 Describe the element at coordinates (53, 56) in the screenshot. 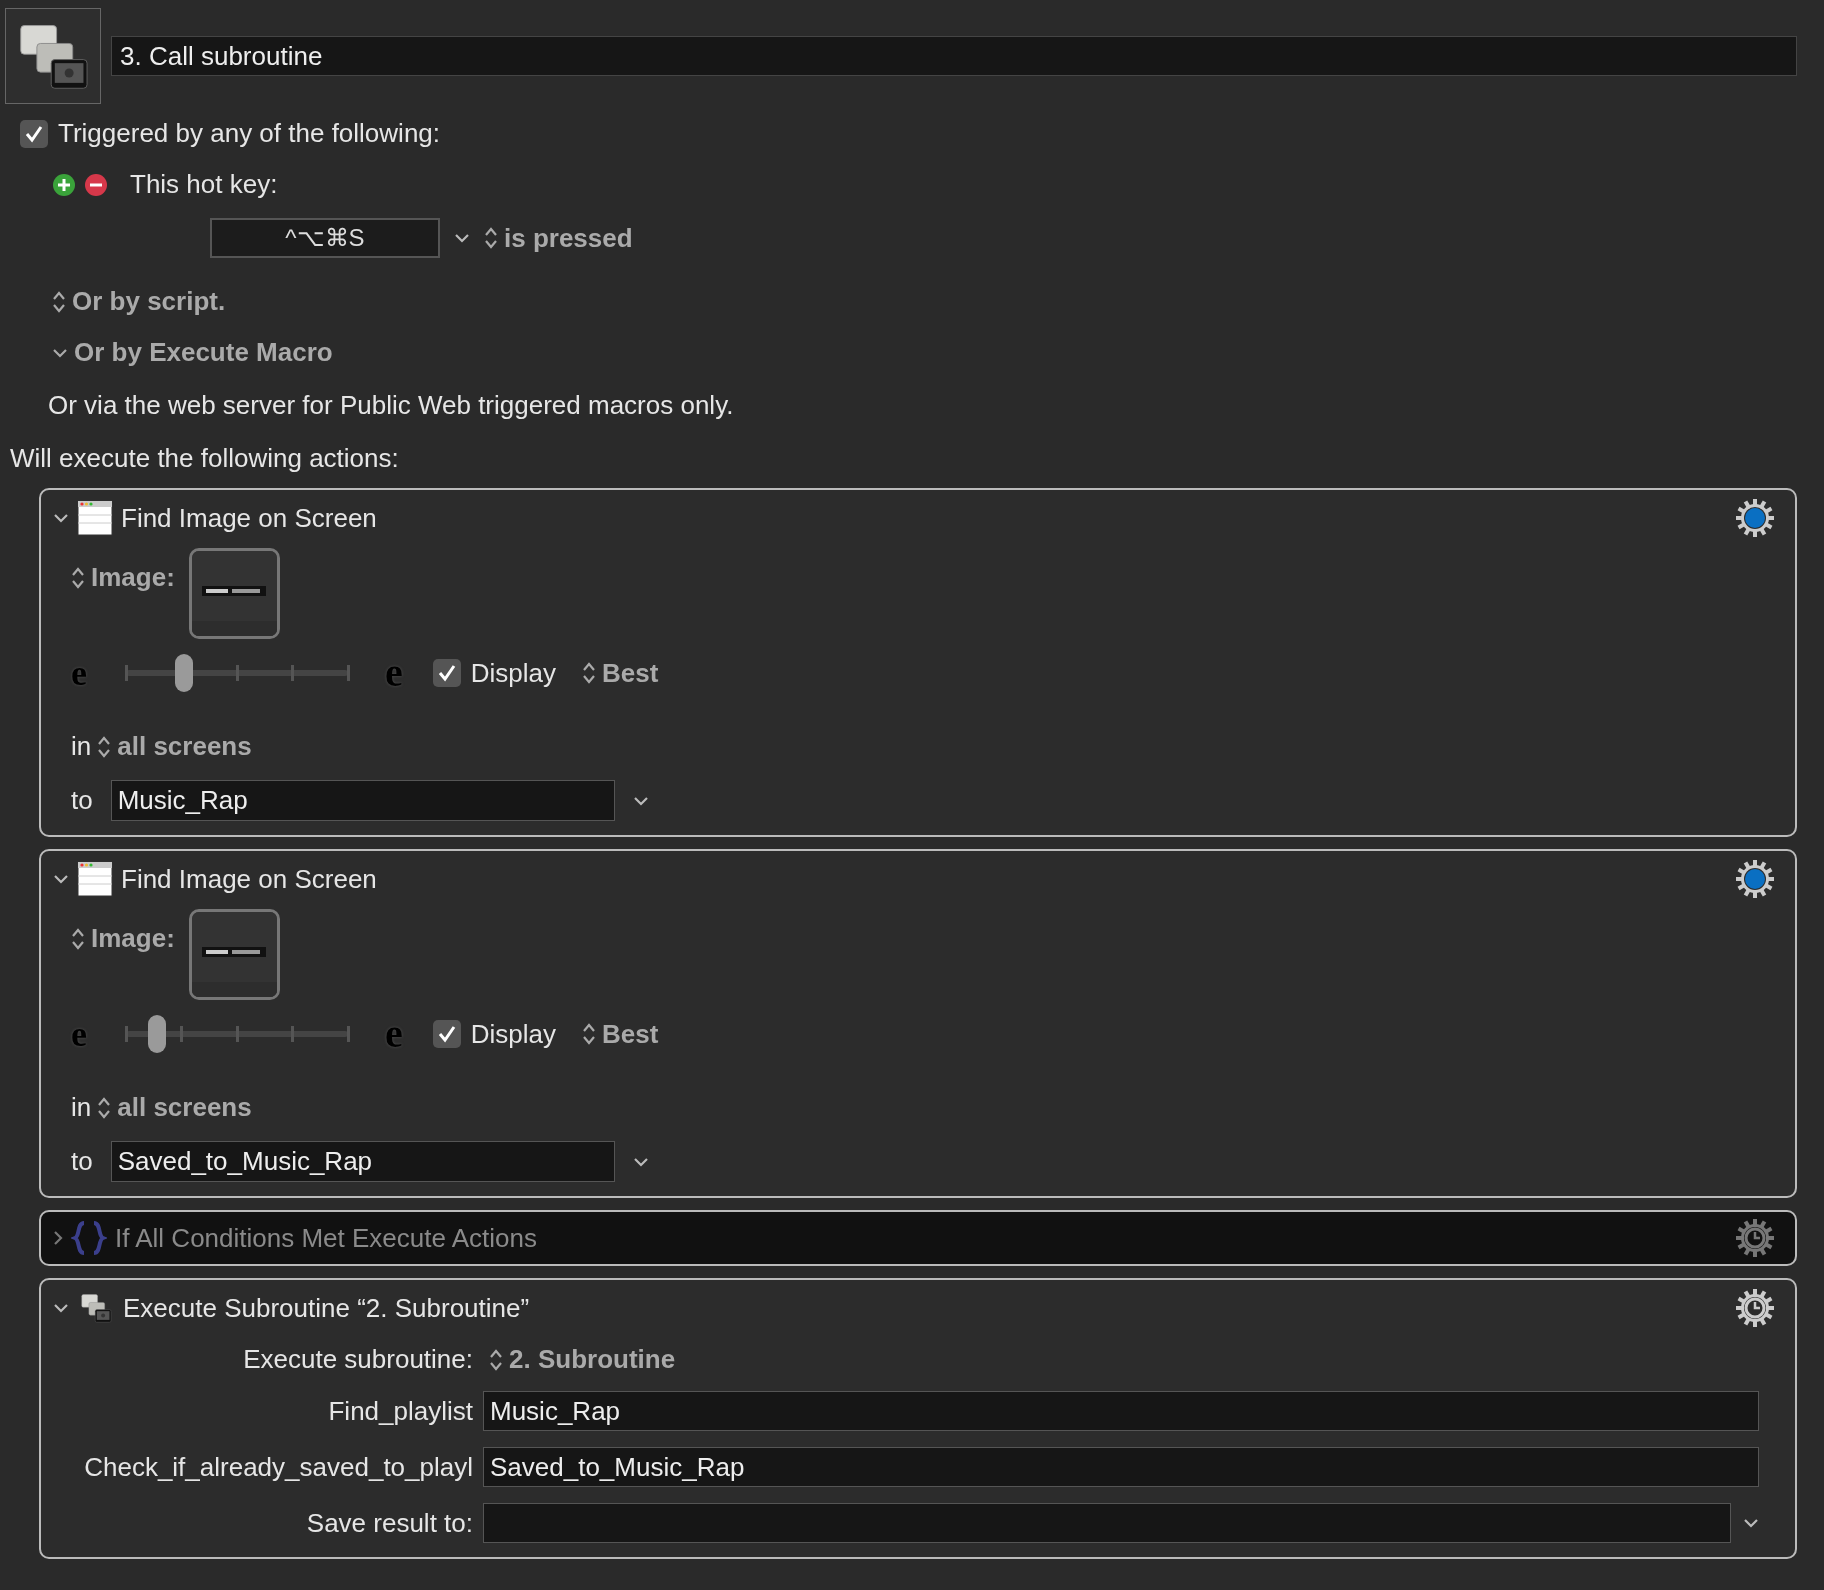

I see `macro-icon-well` at that location.